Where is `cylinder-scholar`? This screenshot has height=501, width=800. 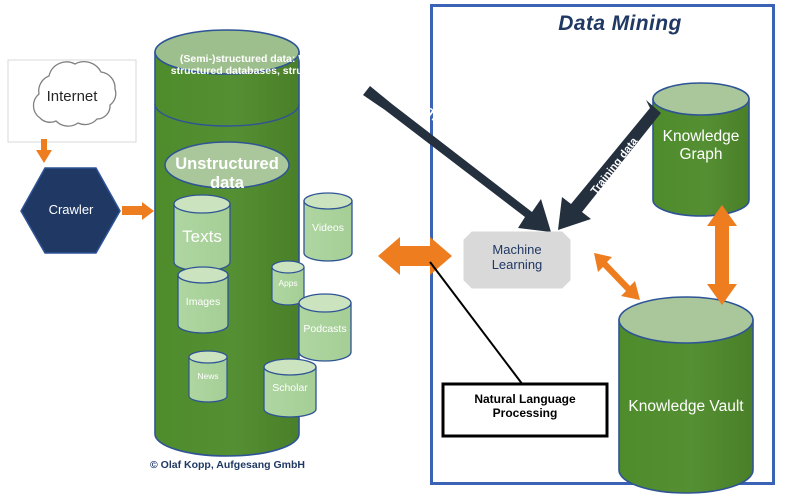 cylinder-scholar is located at coordinates (290, 388).